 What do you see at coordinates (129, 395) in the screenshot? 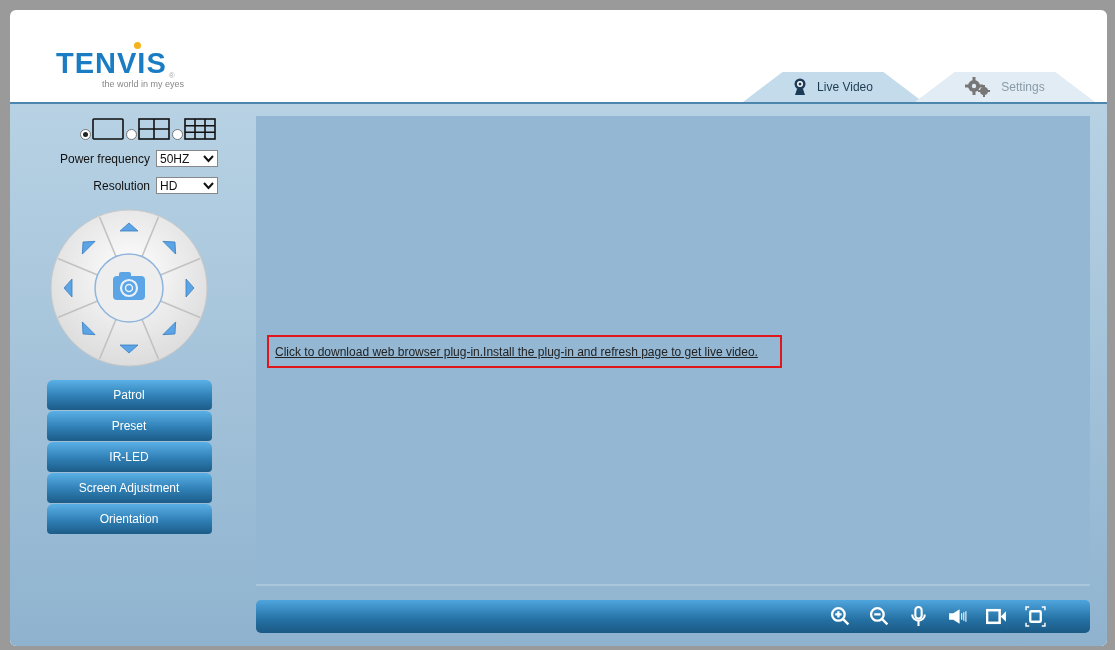
I see `menu-button: Patrol` at bounding box center [129, 395].